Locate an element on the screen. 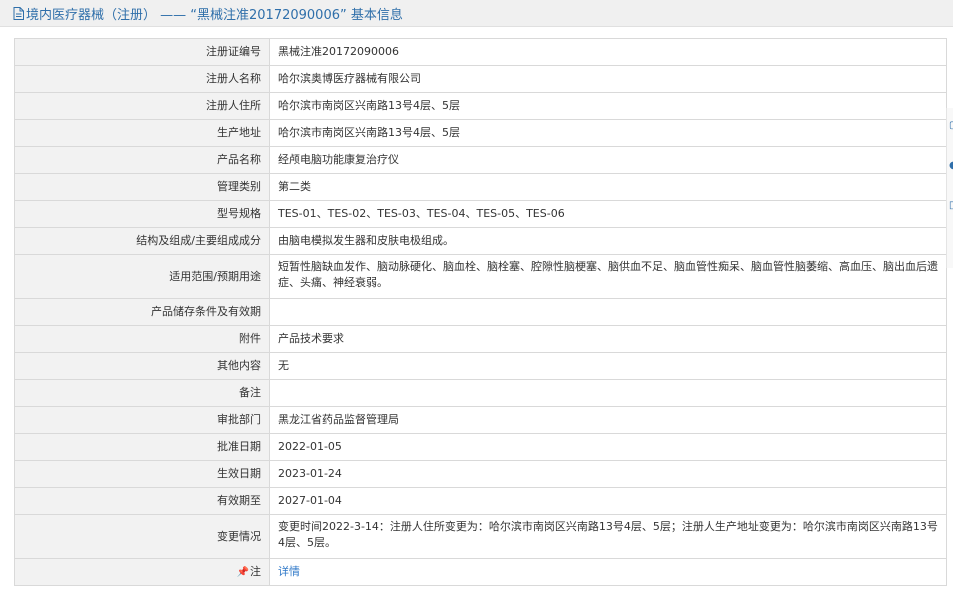  table-row: 注册人住所 哈尔滨市南岗区兴南路13号4层、5层 is located at coordinates (480, 106).